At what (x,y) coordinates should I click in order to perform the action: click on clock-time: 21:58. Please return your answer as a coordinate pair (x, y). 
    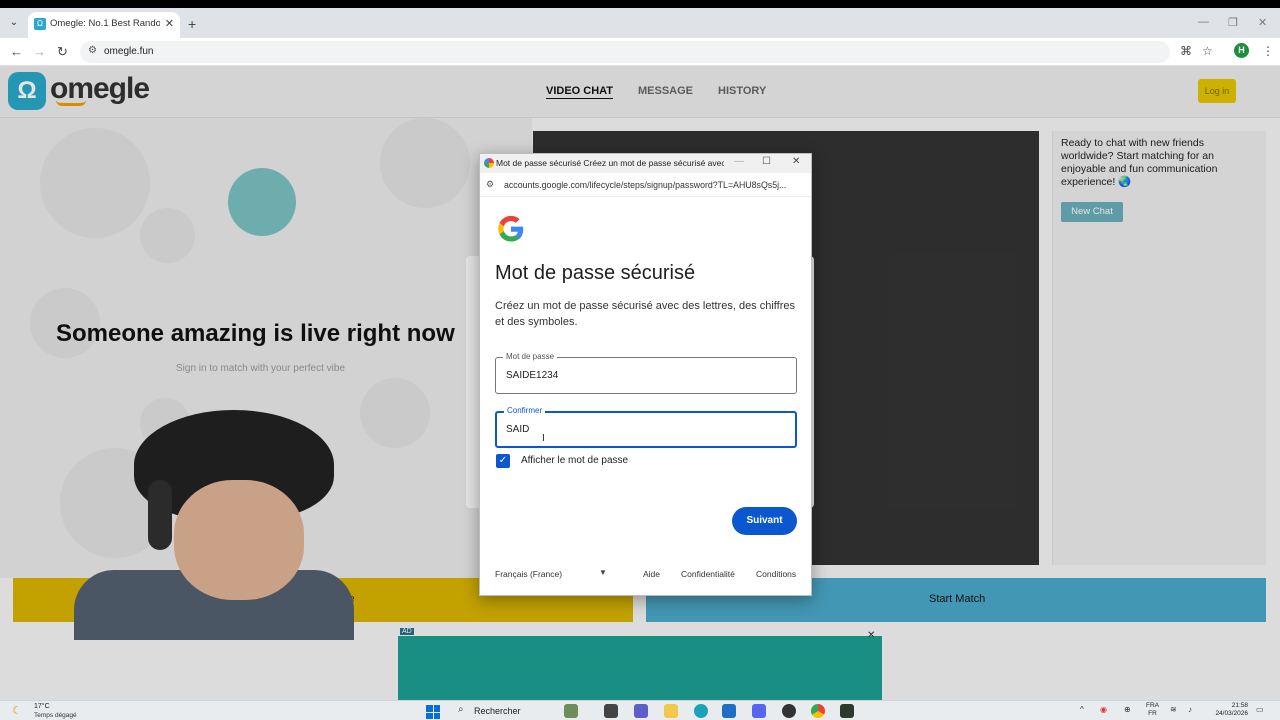
    Looking at the image, I should click on (1239, 705).